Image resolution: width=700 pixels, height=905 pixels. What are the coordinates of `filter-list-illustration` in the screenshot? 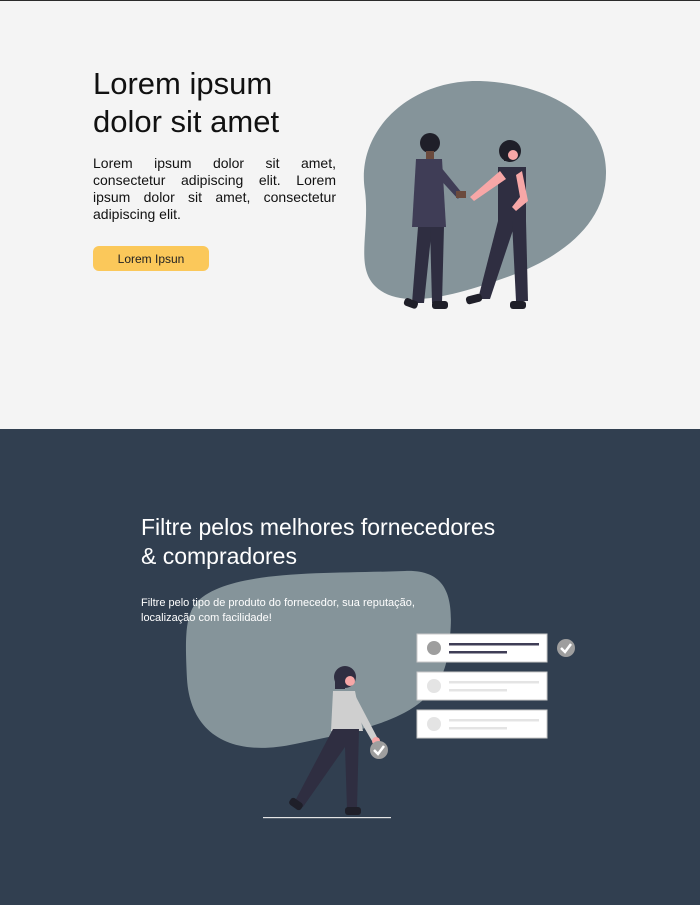 It's located at (419, 726).